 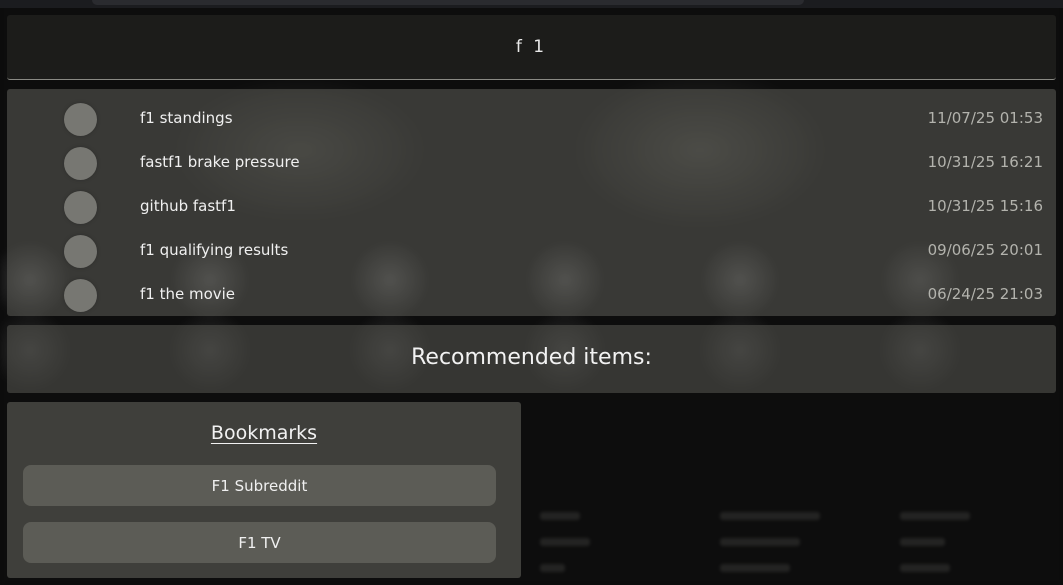 I want to click on history-item-label: github fastf1, so click(x=188, y=206).